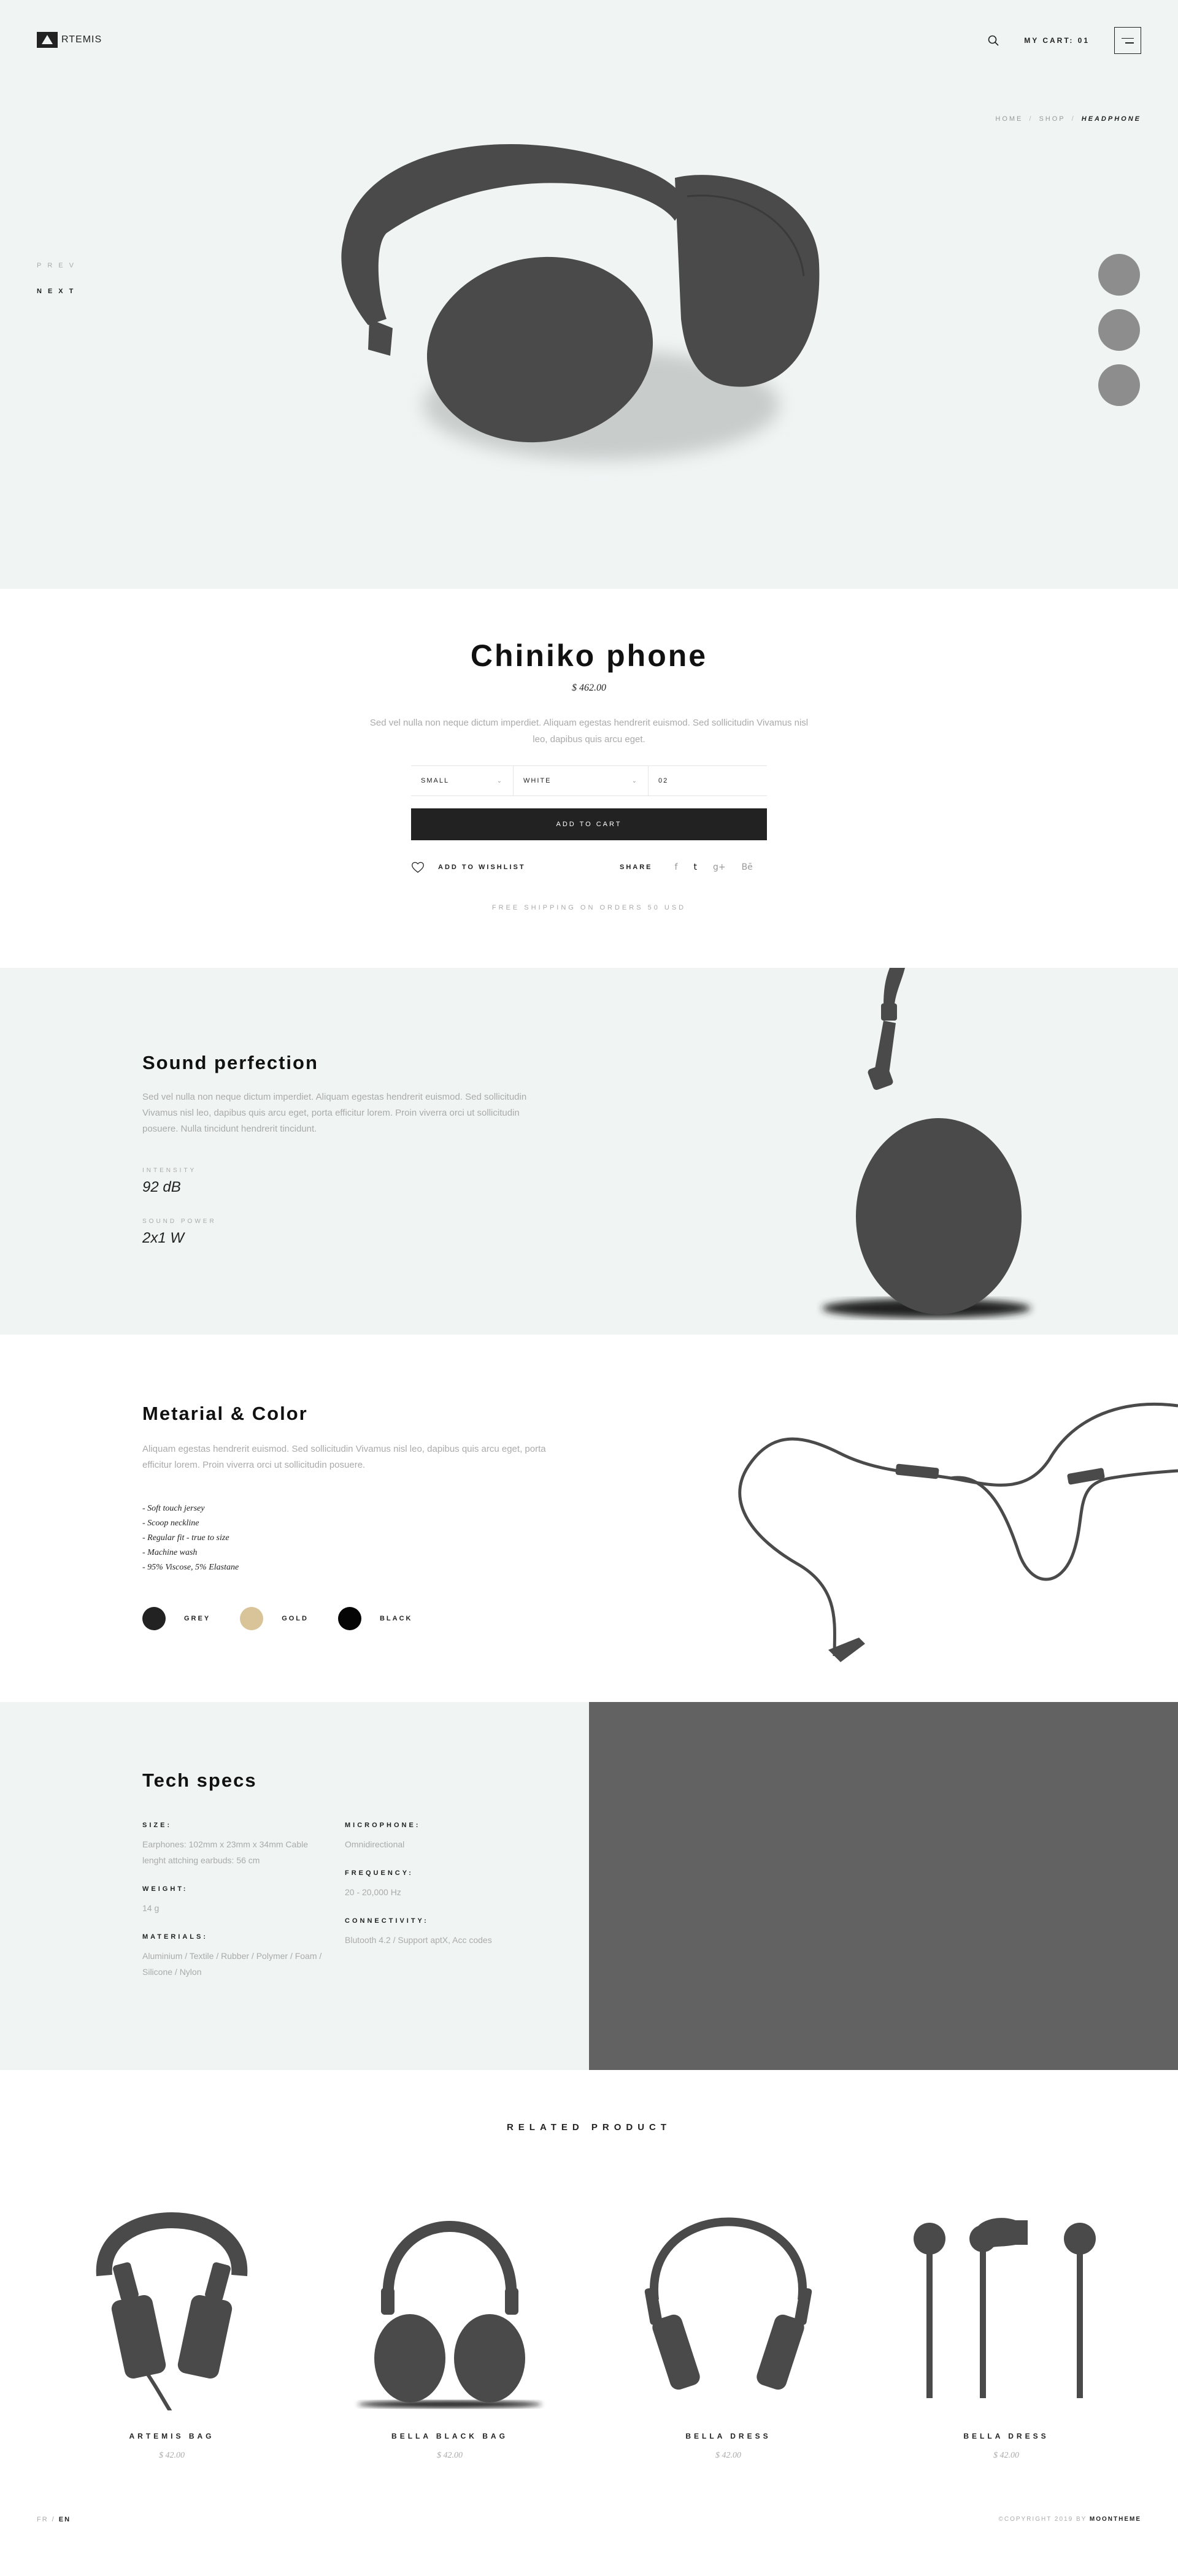 The height and width of the screenshot is (2576, 1178). What do you see at coordinates (55, 291) in the screenshot?
I see `next-link: NEXT` at bounding box center [55, 291].